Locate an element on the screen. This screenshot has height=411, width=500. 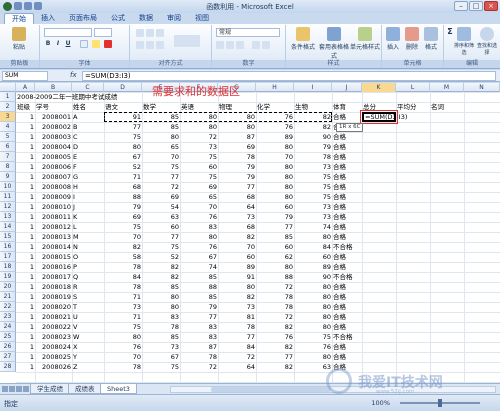
zoom-level: 100% is located at coordinates (380, 403).